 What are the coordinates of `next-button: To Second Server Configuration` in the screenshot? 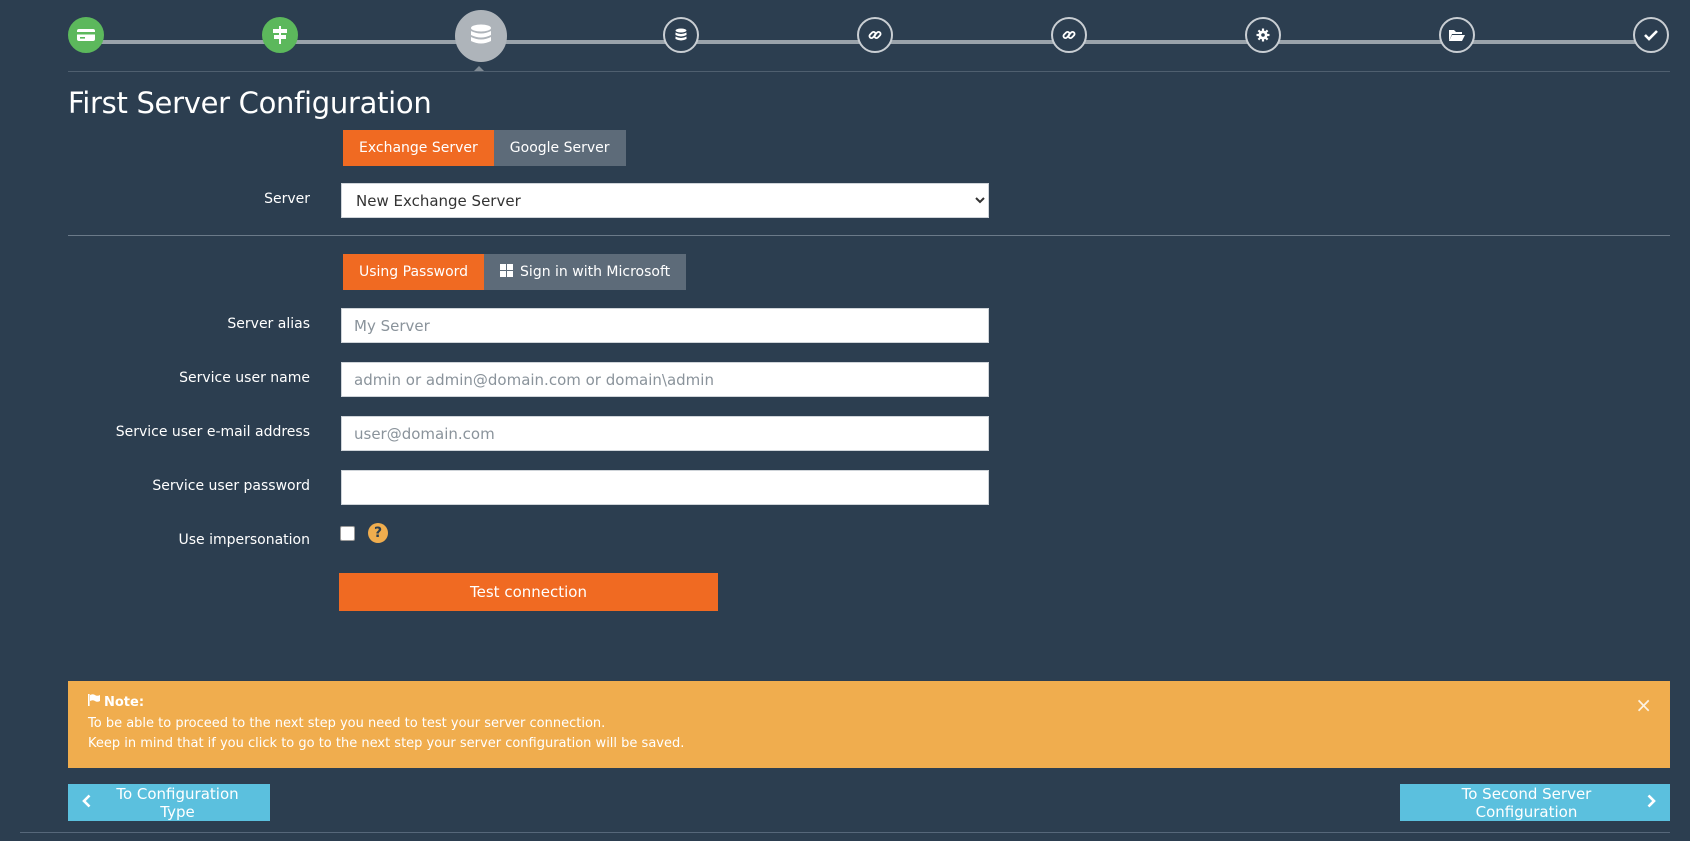 It's located at (1535, 802).